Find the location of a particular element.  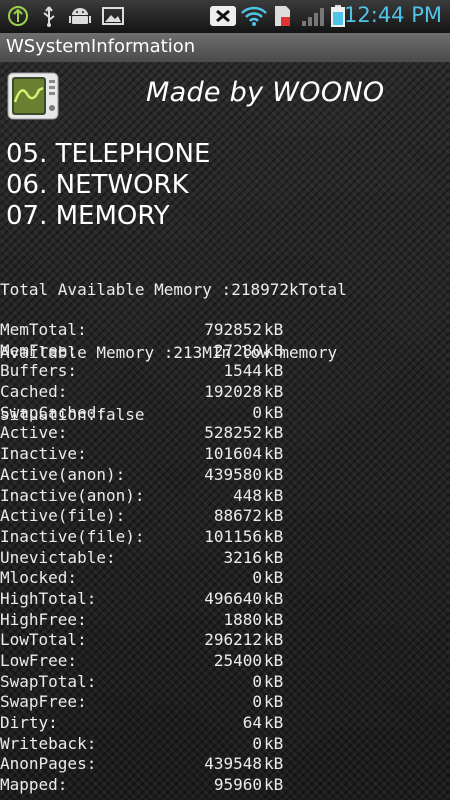

meminfo-key: Buffers: is located at coordinates (39, 371).